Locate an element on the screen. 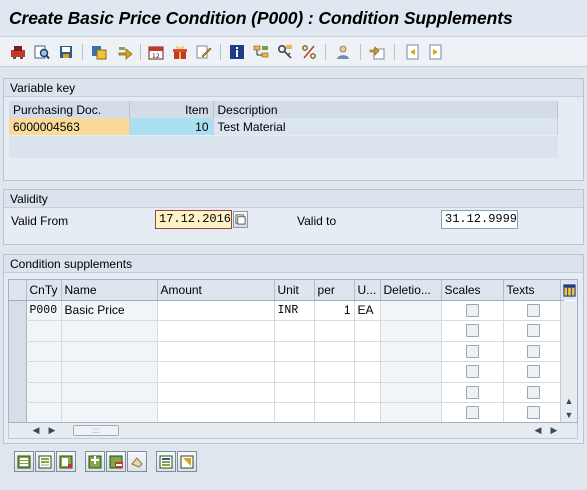  horizontal-scrollbar: ◀ ▶ ::: ◀ ▶ is located at coordinates (293, 431).